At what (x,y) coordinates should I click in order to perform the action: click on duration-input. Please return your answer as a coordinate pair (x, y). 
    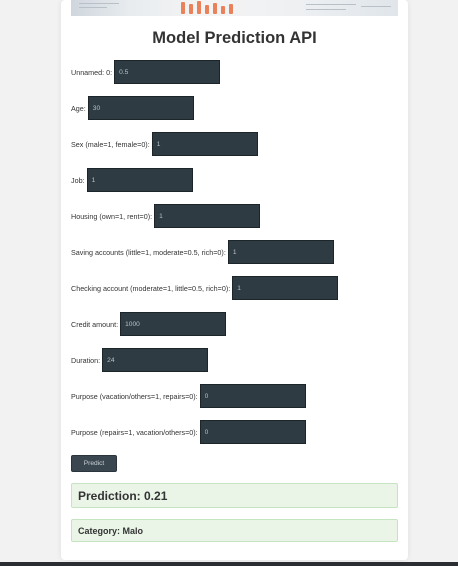
    Looking at the image, I should click on (155, 360).